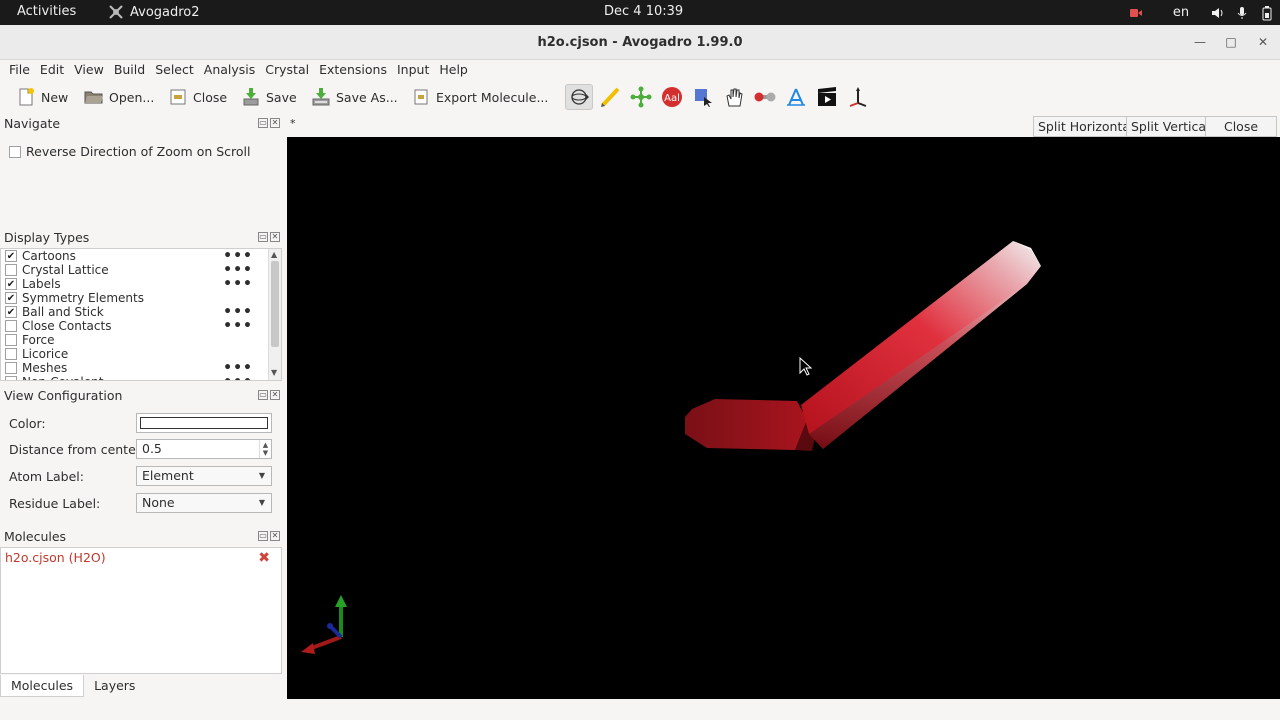 The height and width of the screenshot is (720, 1280). Describe the element at coordinates (858, 97) in the screenshot. I see `align-tool` at that location.